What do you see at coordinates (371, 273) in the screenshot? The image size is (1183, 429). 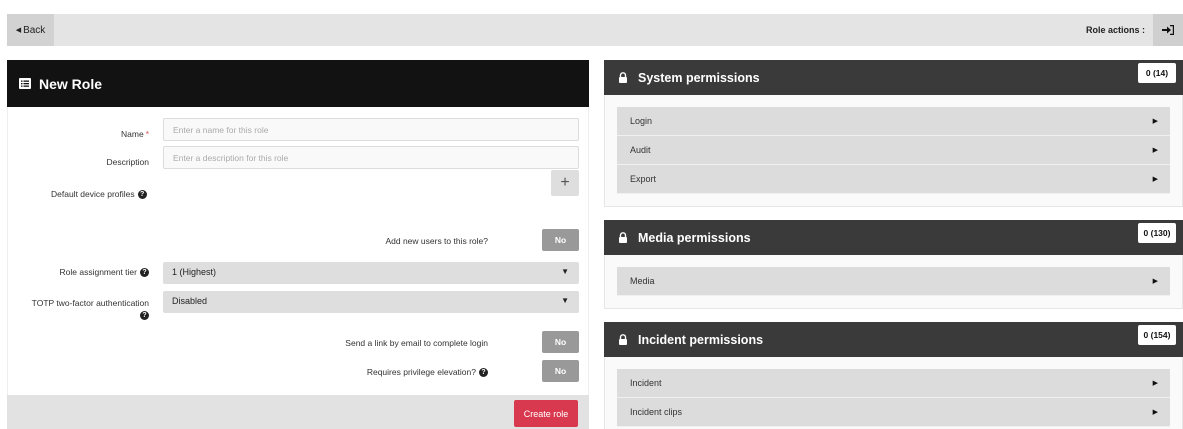 I see `role-assignment-tier-select: 1 (Highest) ▼` at bounding box center [371, 273].